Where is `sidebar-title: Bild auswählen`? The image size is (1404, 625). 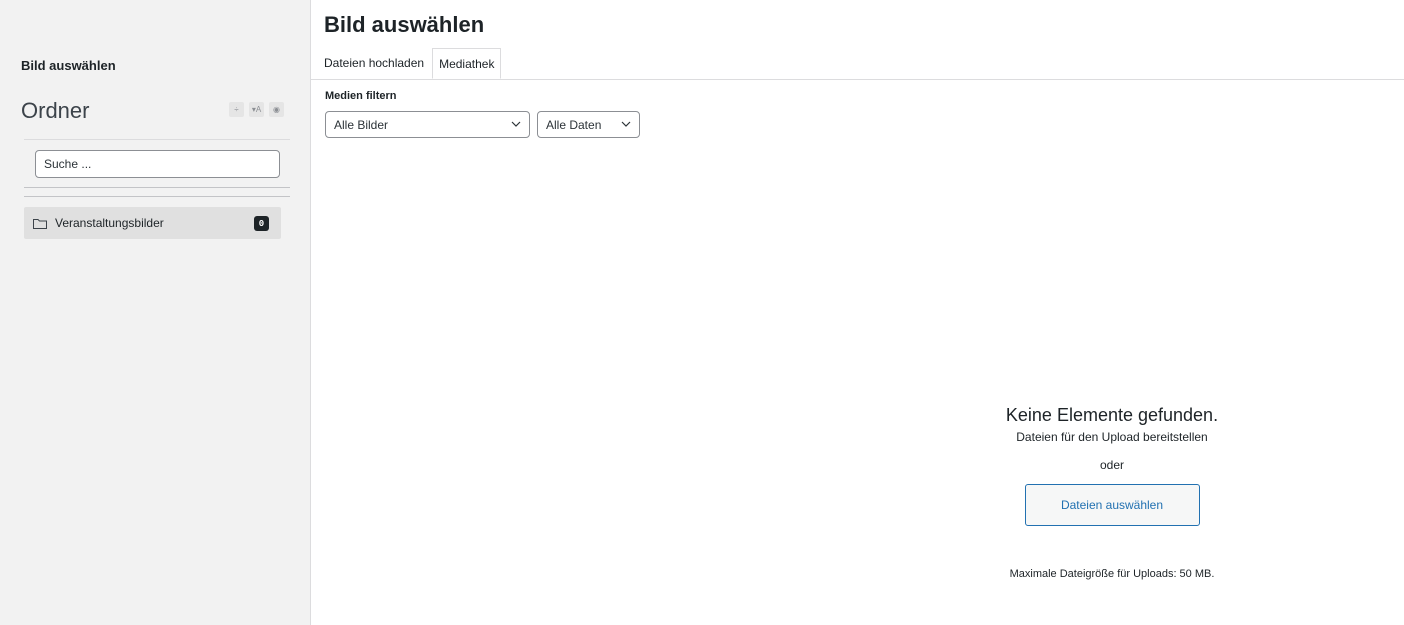 sidebar-title: Bild auswählen is located at coordinates (68, 65).